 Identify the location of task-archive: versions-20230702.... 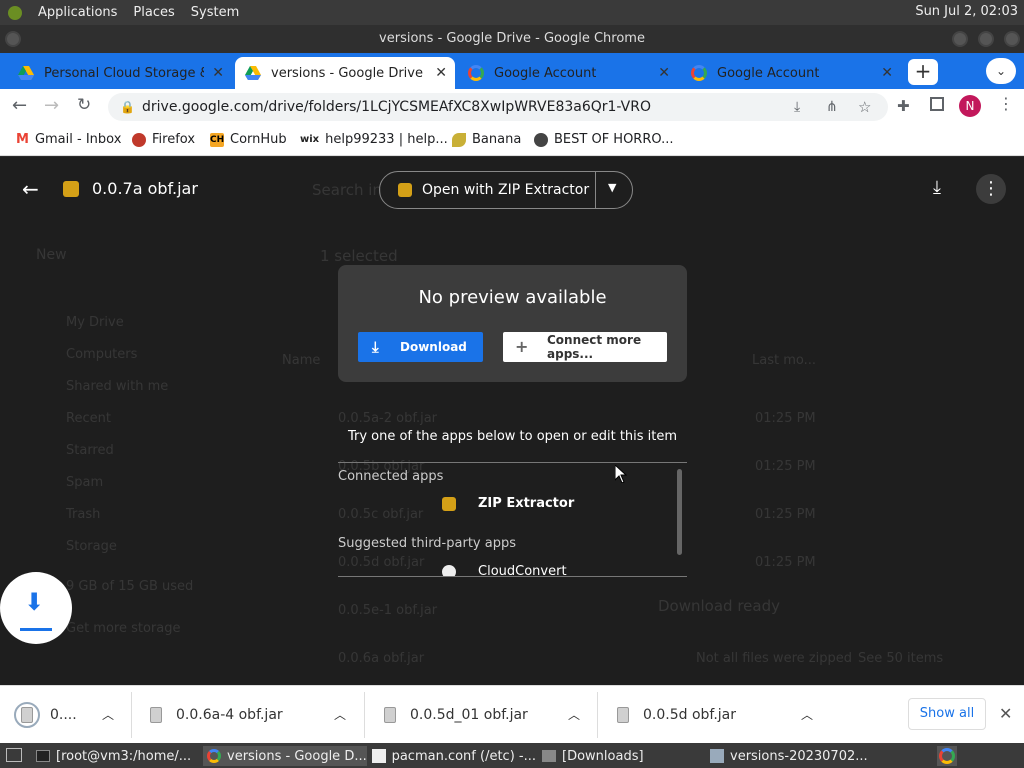
(790, 756).